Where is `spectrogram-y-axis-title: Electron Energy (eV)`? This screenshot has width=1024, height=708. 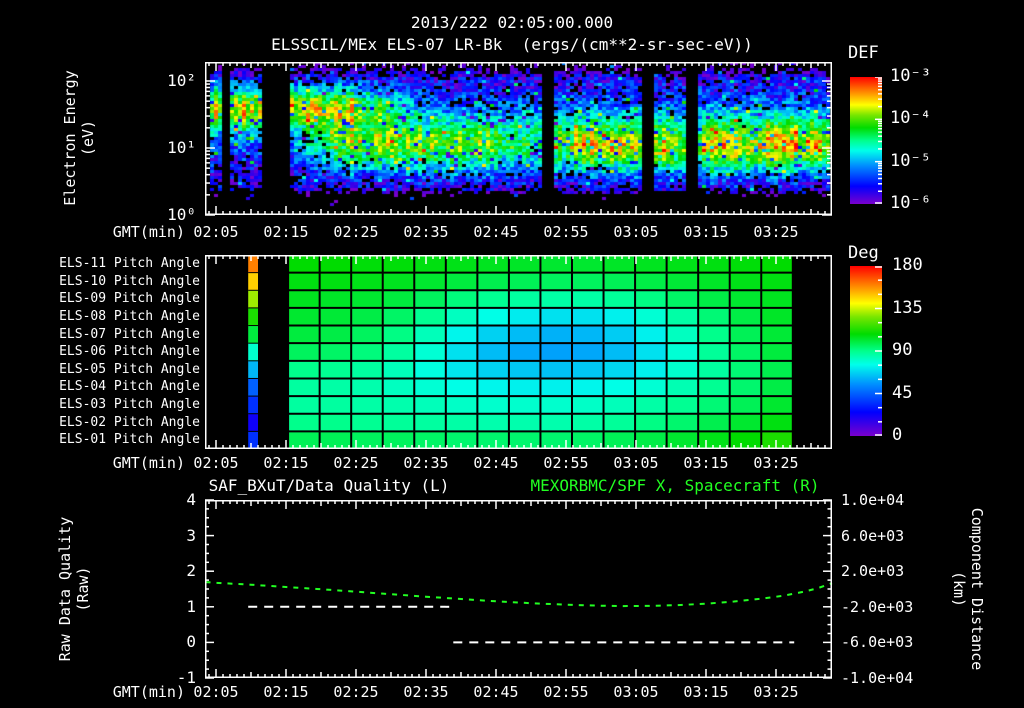
spectrogram-y-axis-title: Electron Energy (eV) is located at coordinates (79, 138).